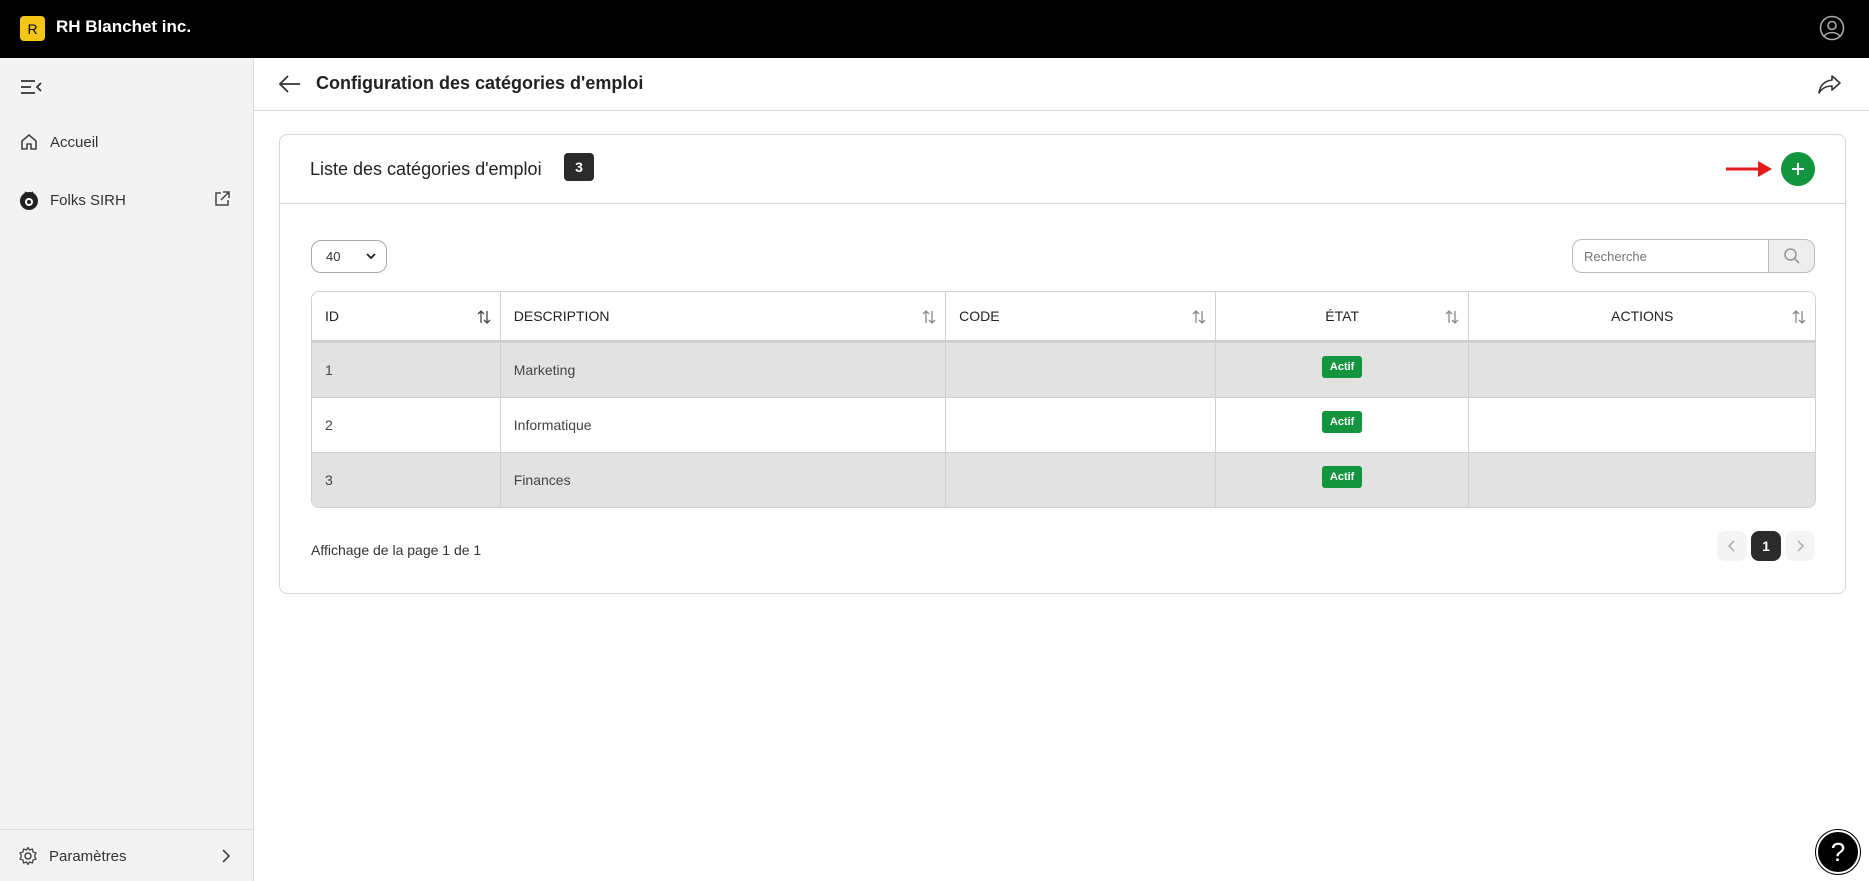  What do you see at coordinates (29, 142) in the screenshot?
I see `home-icon` at bounding box center [29, 142].